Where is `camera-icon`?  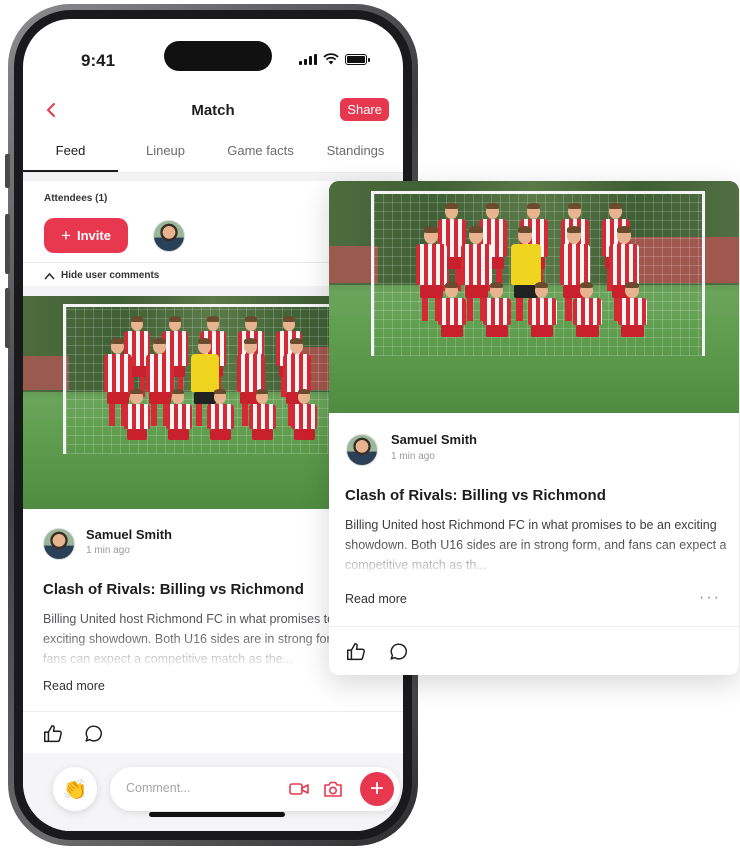
camera-icon is located at coordinates (333, 789).